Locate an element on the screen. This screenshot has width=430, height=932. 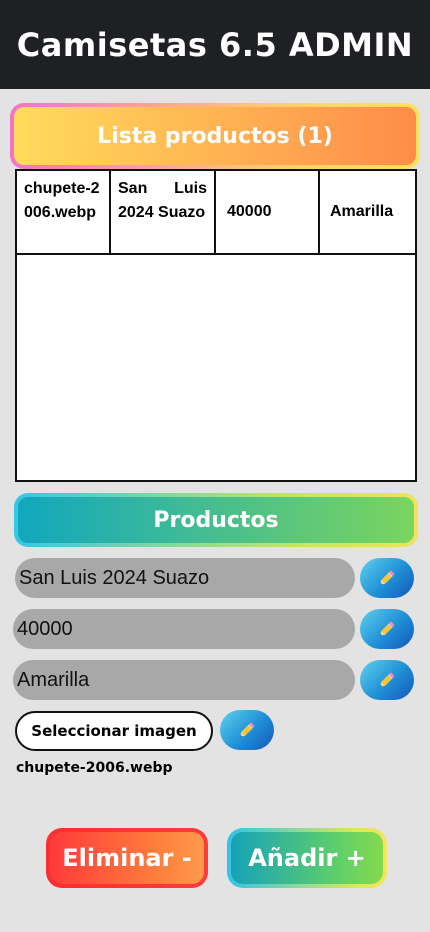
edit-price-button is located at coordinates (387, 629).